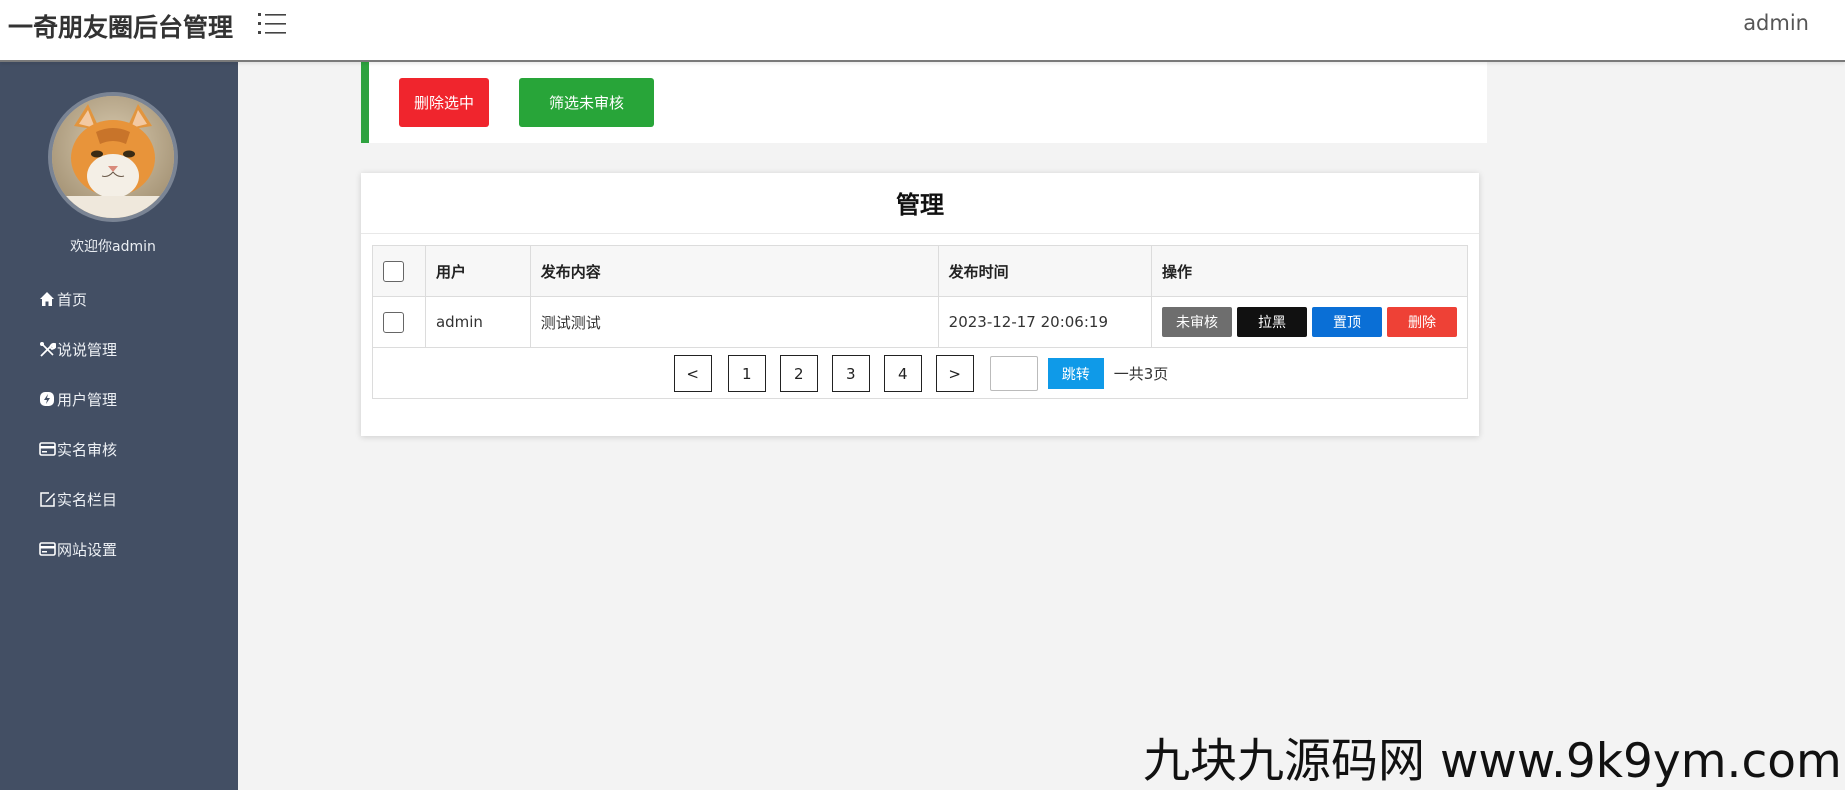 The width and height of the screenshot is (1845, 790). What do you see at coordinates (1013, 373) in the screenshot?
I see `page-jump-input` at bounding box center [1013, 373].